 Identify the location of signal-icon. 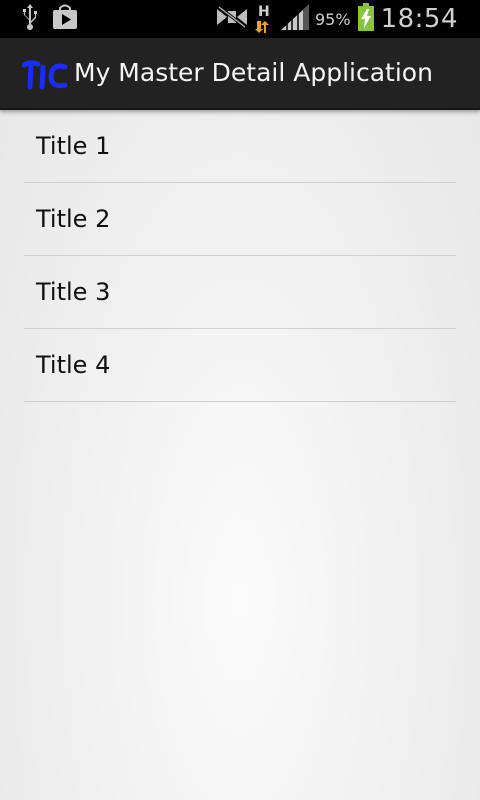
(295, 19).